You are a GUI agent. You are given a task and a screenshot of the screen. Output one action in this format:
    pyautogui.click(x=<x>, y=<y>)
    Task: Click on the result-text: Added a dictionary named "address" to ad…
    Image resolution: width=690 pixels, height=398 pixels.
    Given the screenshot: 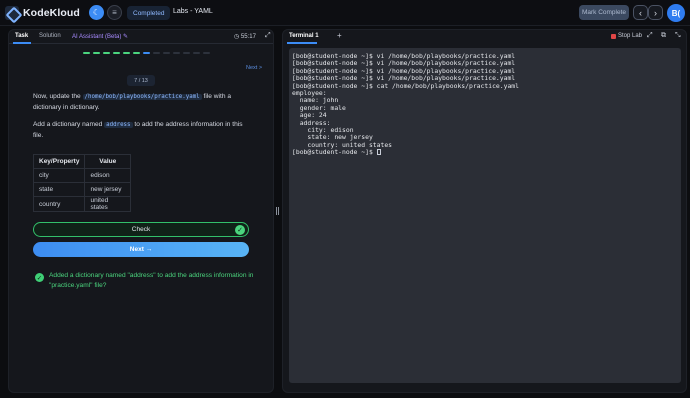 What is the action you would take?
    pyautogui.click(x=151, y=280)
    